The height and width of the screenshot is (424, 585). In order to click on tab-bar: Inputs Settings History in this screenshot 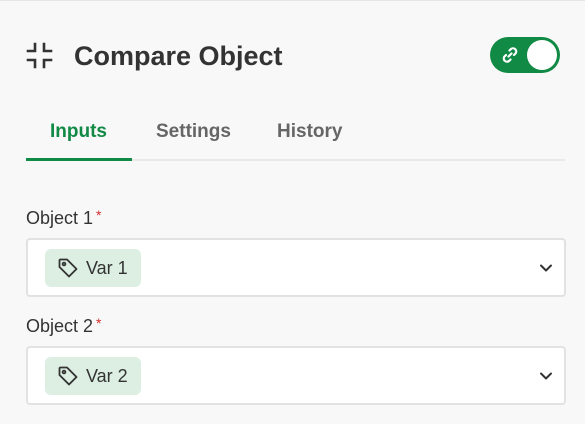, I will do `click(295, 134)`.